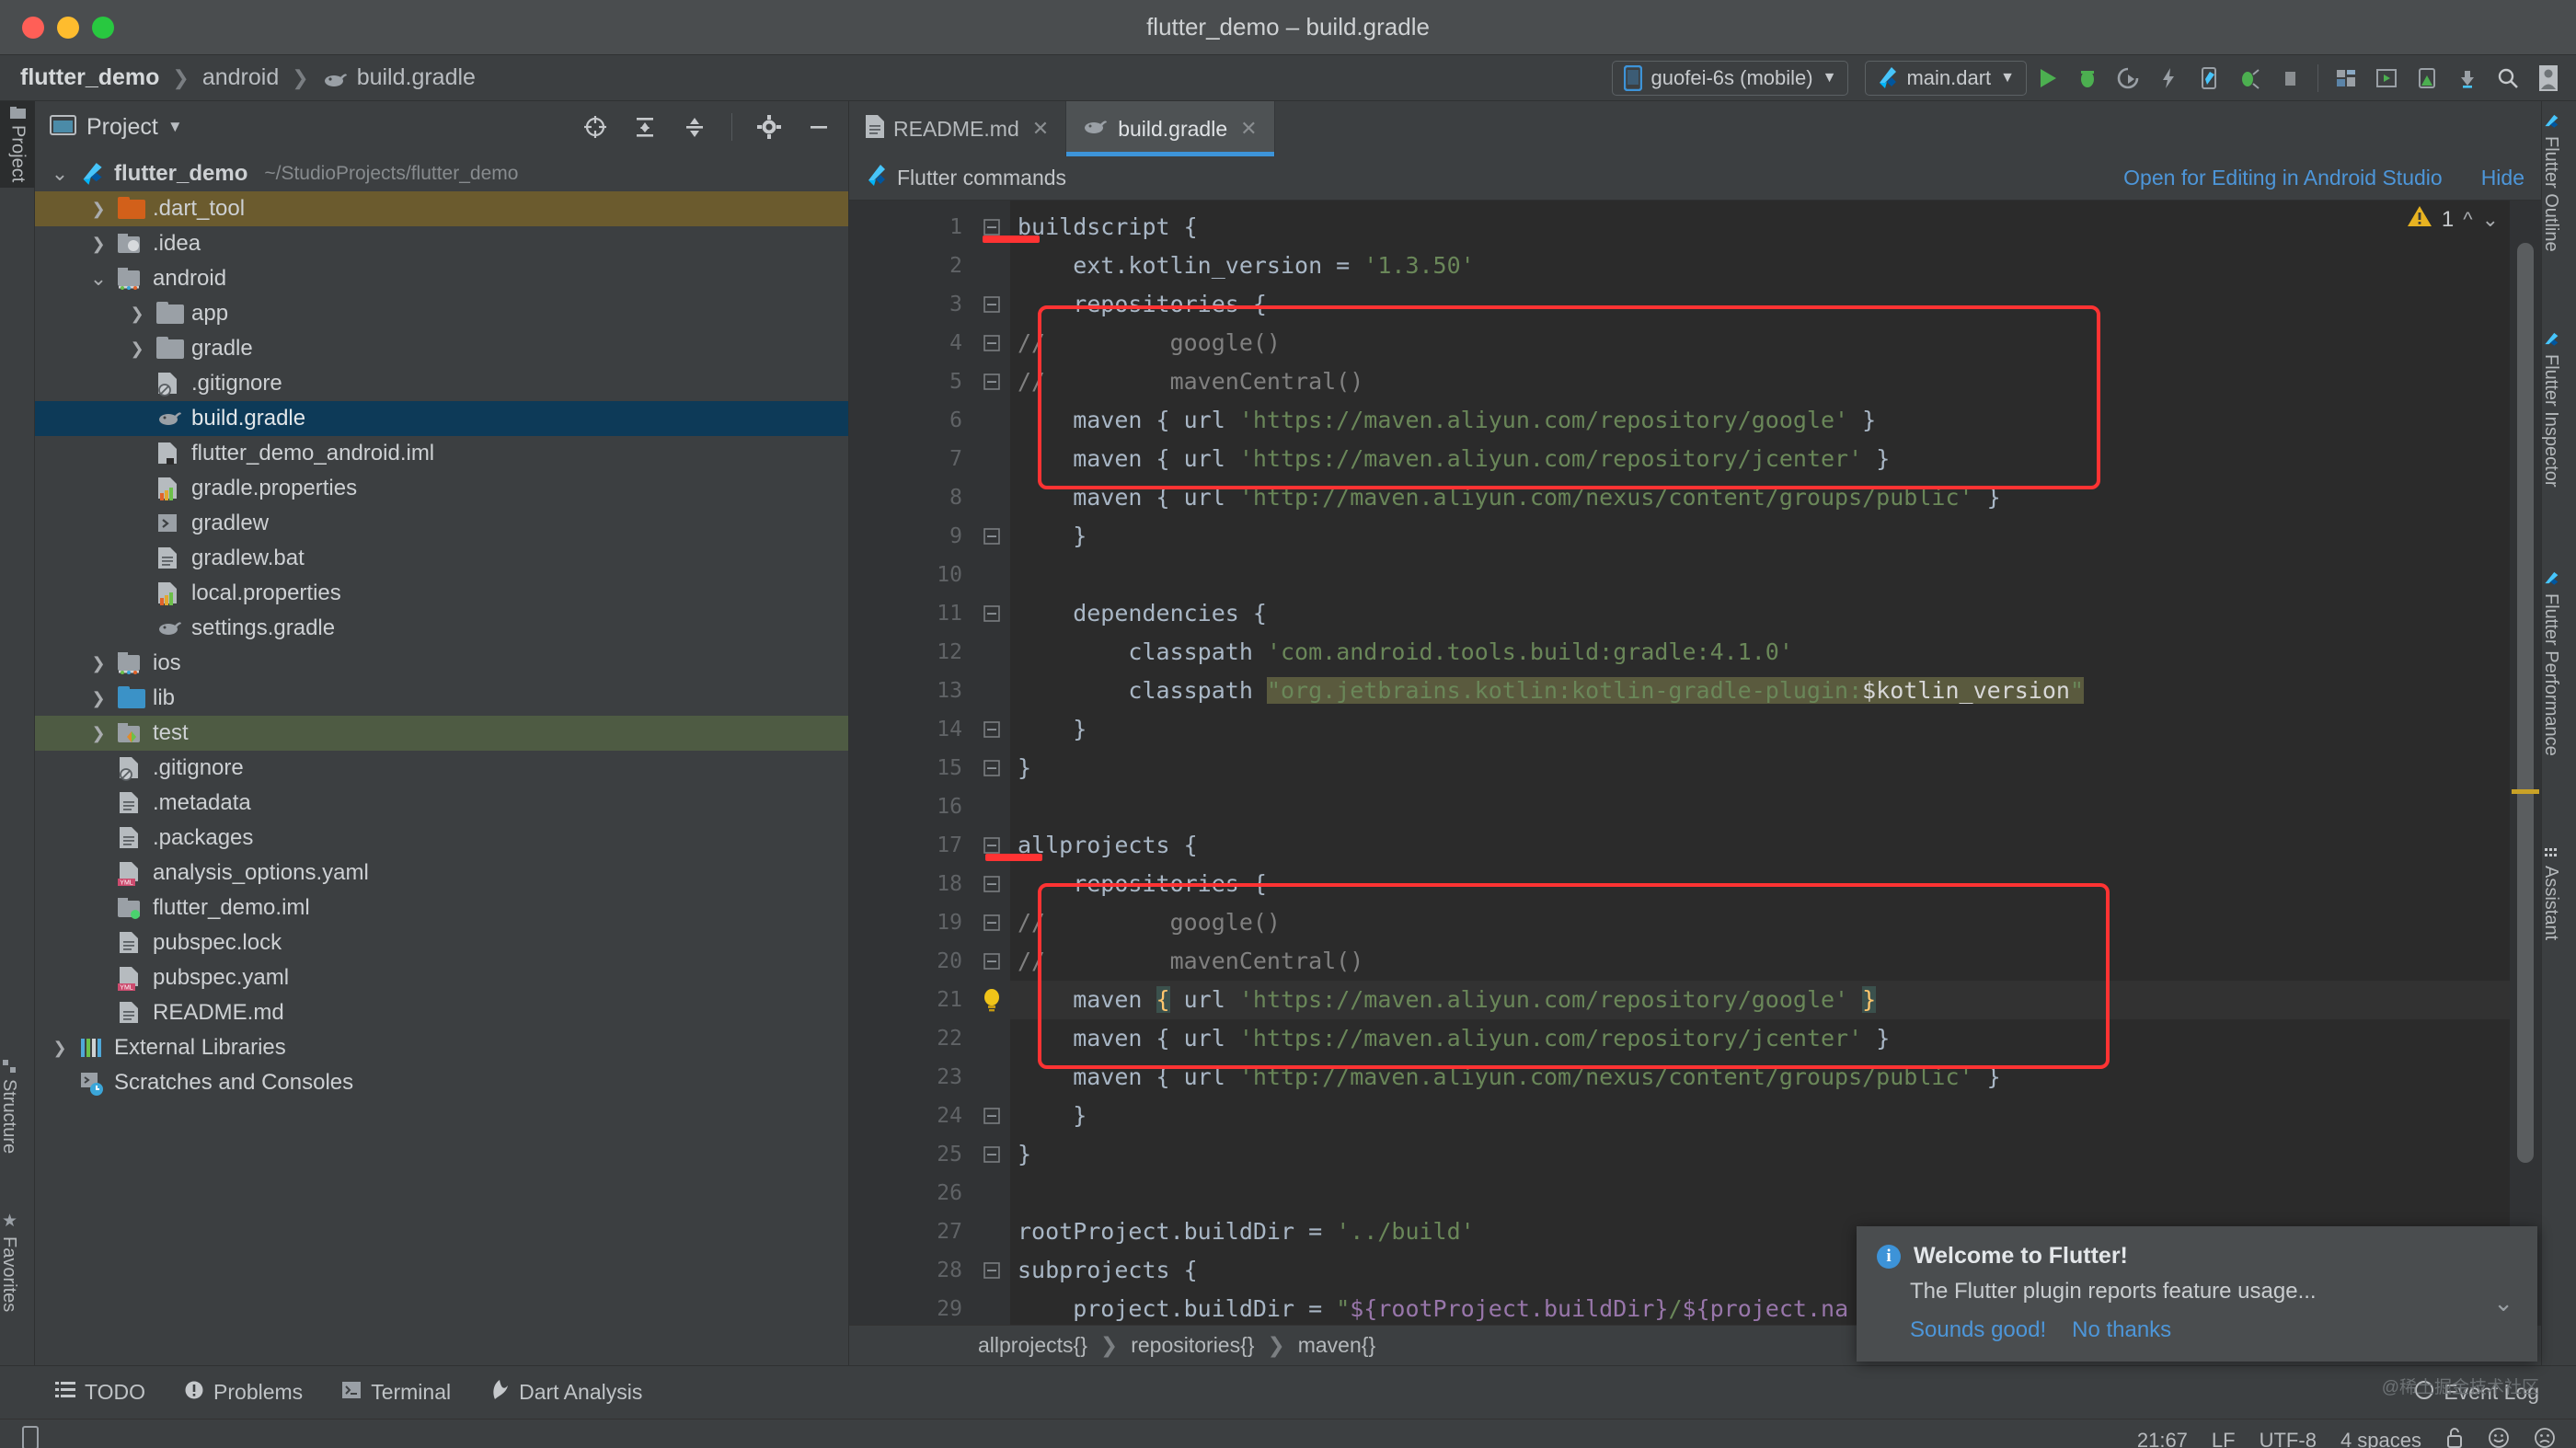  I want to click on tree-item-idea: ❯ .idea, so click(441, 243).